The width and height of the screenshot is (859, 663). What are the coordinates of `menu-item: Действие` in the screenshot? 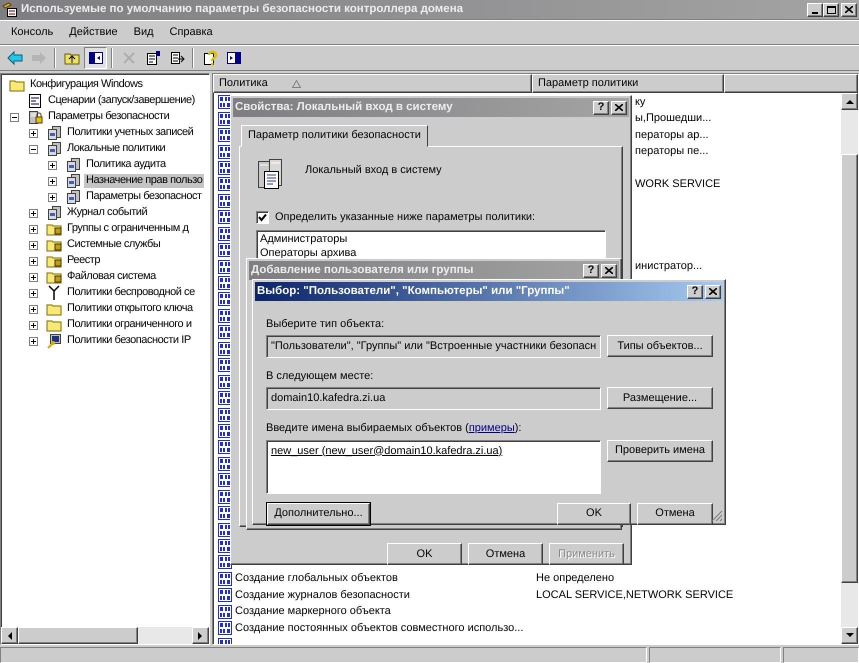 It's located at (93, 32).